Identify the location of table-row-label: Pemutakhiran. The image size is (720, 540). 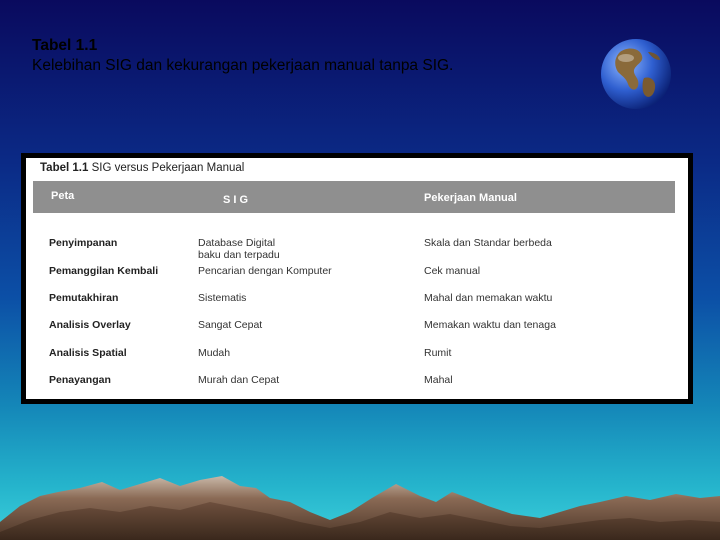
(84, 298).